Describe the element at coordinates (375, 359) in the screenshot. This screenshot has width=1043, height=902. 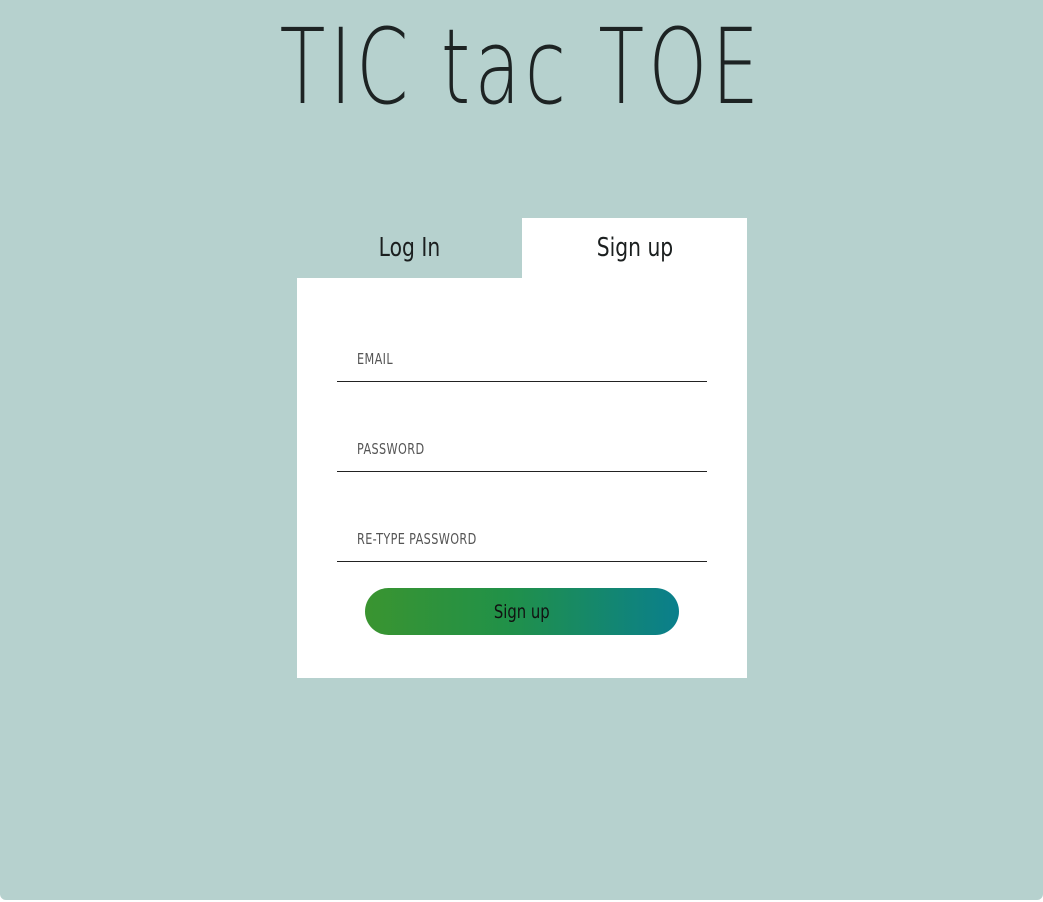
I see `email-placeholder: EMAIL` at that location.